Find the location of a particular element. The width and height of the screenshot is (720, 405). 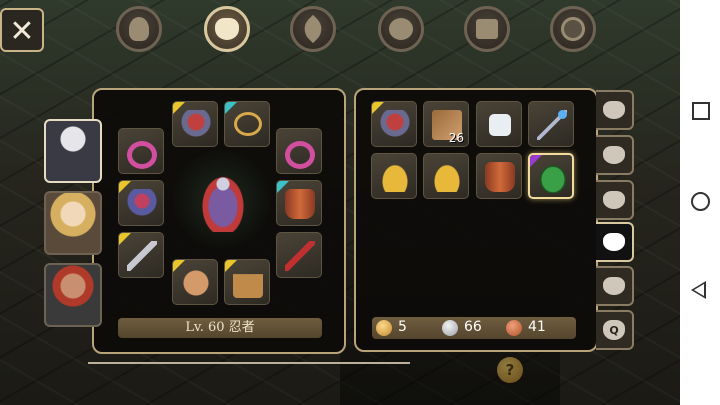

silver-amount: 66 is located at coordinates (473, 327).